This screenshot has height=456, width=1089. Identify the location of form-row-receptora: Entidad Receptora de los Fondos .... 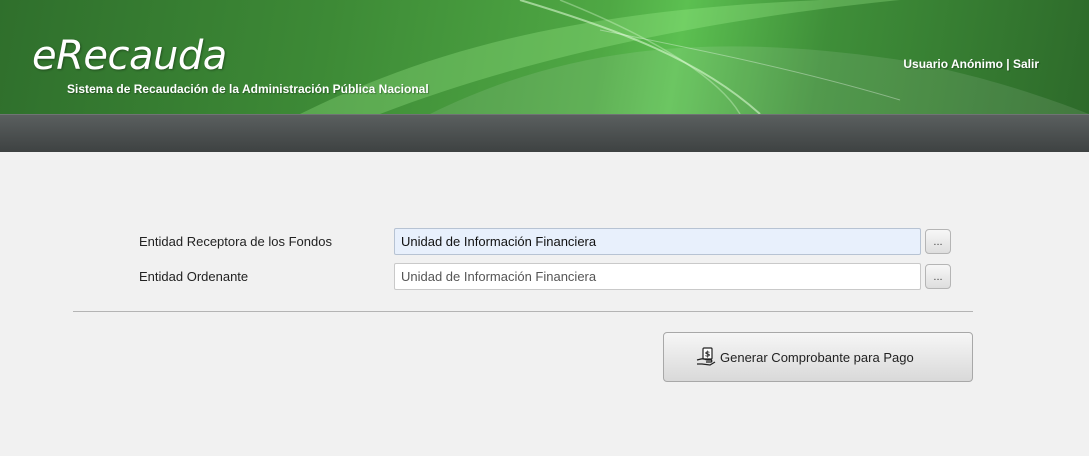
(544, 242).